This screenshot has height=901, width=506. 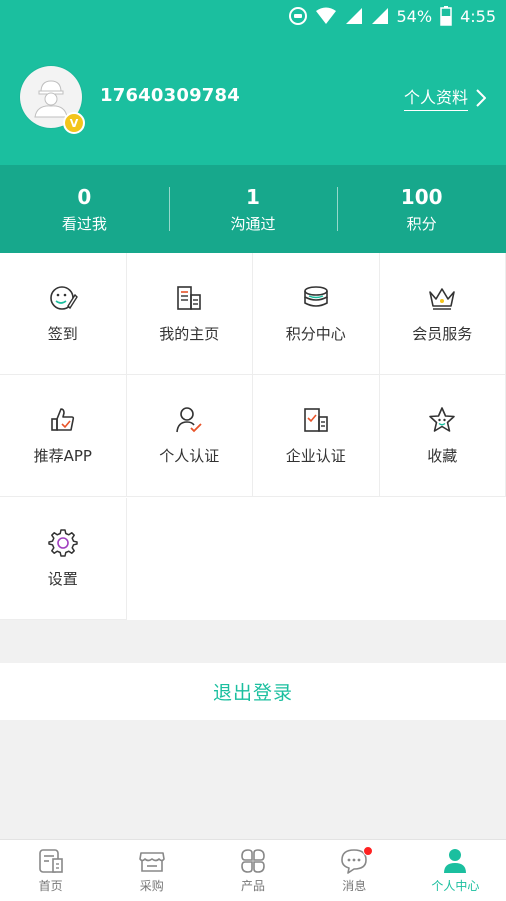 I want to click on tab-personal-center: 个人中心, so click(x=455, y=870).